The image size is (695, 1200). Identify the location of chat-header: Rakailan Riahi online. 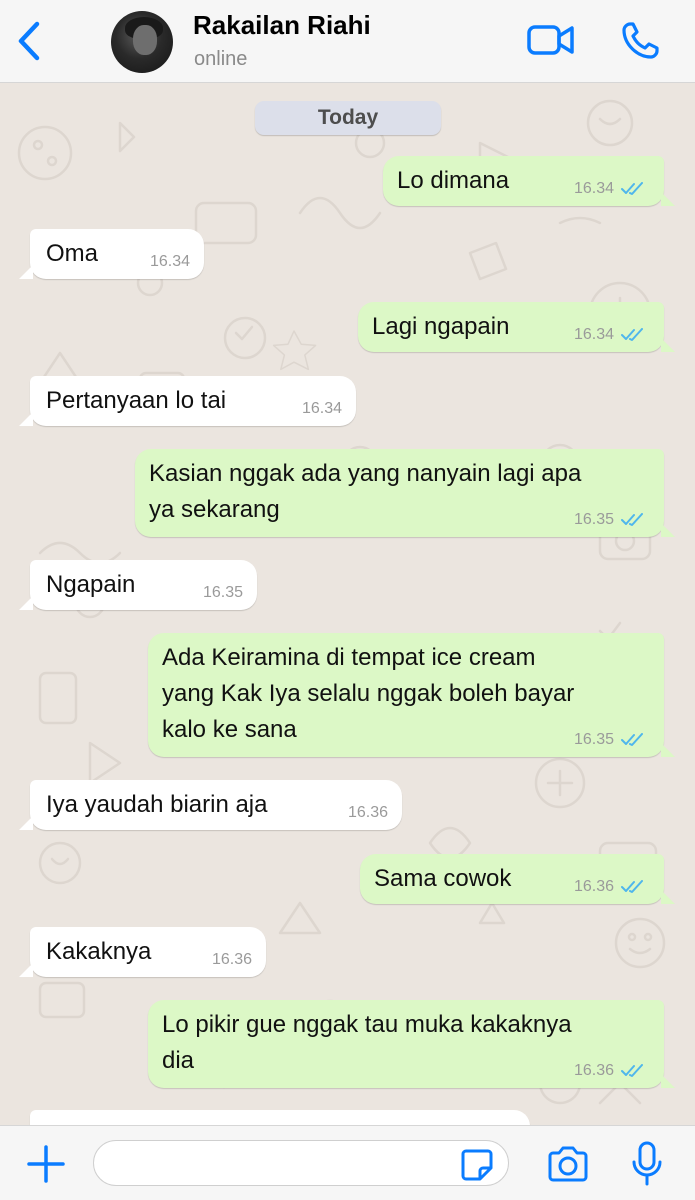
(347, 41).